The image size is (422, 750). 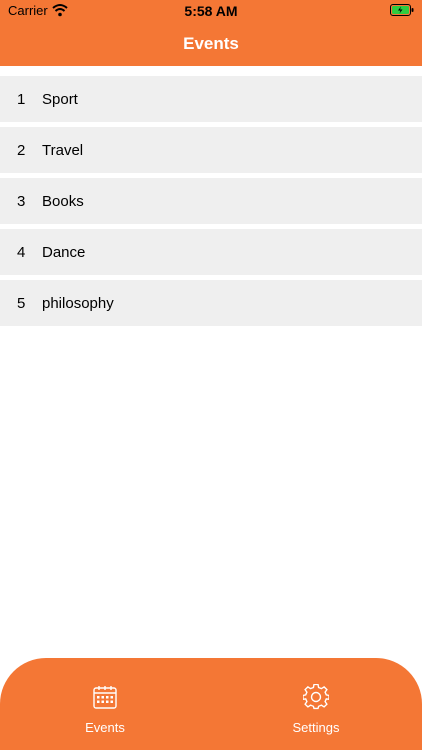 I want to click on tab-bar: Events Settings, so click(x=211, y=704).